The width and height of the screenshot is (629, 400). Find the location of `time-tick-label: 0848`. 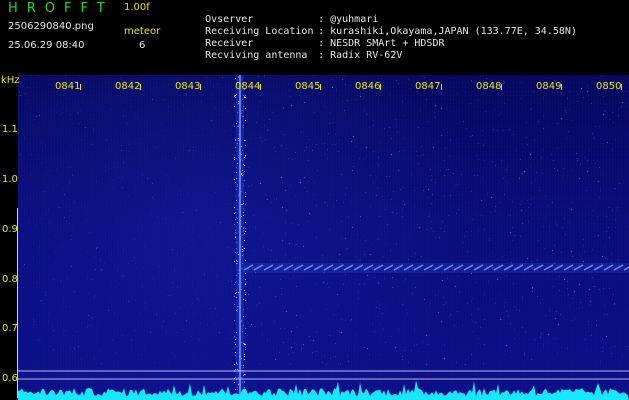

time-tick-label: 0848 is located at coordinates (489, 86).